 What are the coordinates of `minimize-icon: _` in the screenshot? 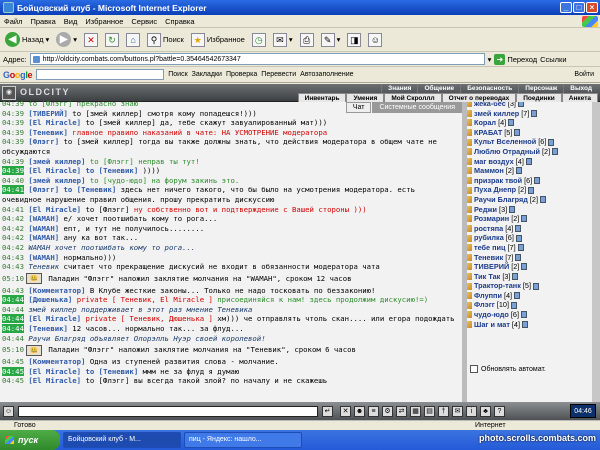 It's located at (566, 7).